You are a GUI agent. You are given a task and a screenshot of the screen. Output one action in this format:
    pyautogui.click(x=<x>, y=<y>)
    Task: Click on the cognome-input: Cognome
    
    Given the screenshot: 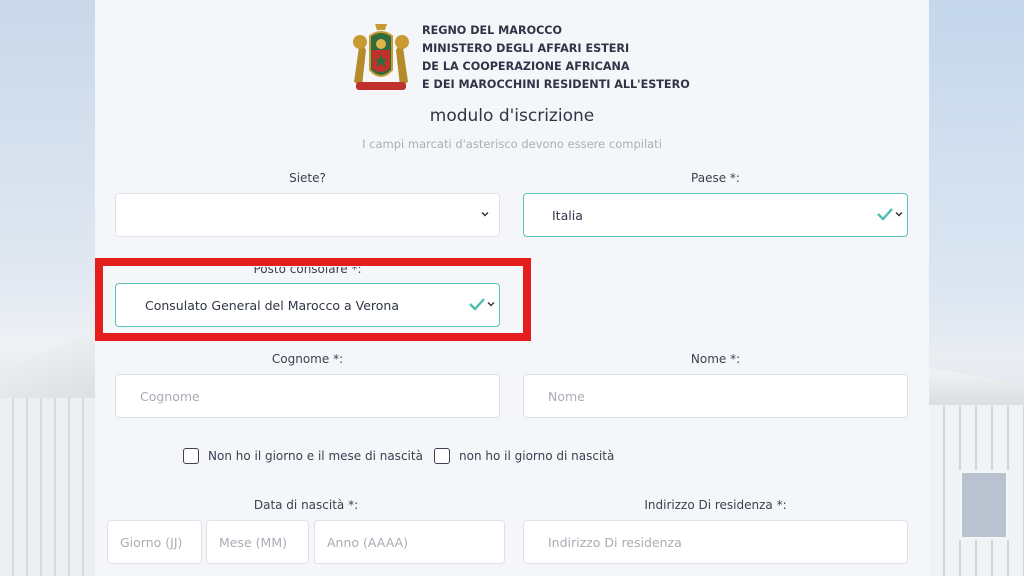 What is the action you would take?
    pyautogui.click(x=307, y=396)
    